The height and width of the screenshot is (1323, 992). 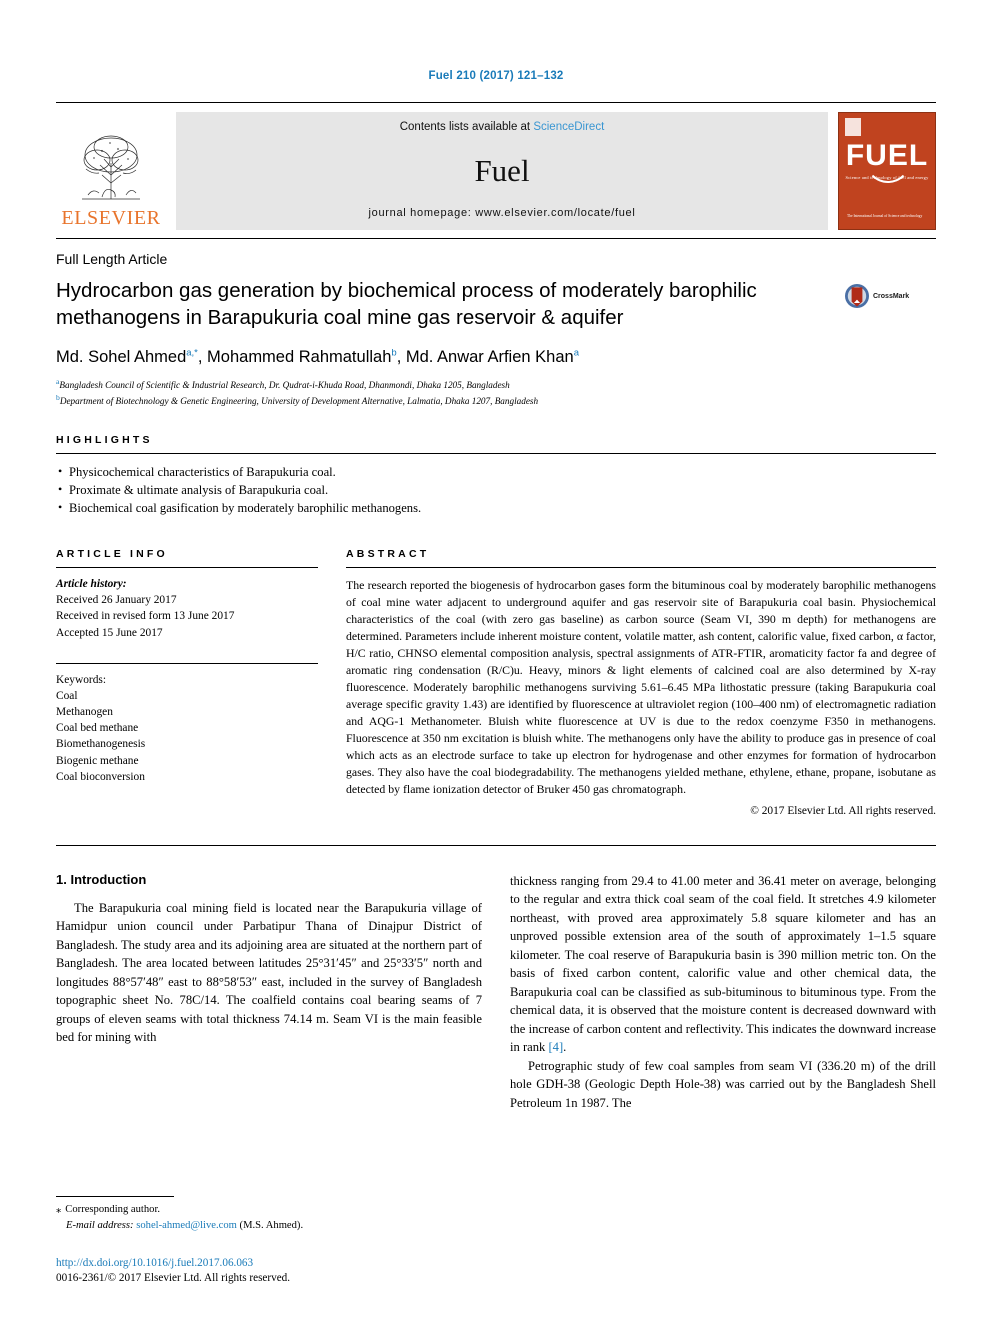 I want to click on email-label: E-mail address:, so click(x=100, y=1225).